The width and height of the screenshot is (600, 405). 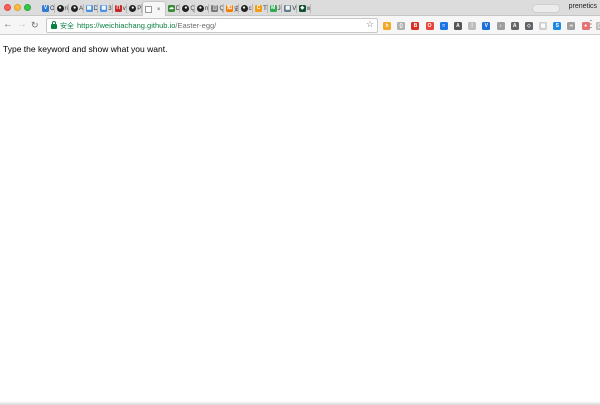 I want to click on browser-tab: ●An, so click(x=76, y=8).